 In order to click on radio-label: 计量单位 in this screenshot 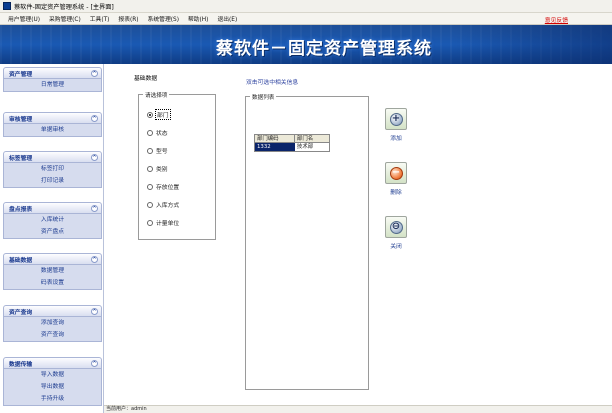, I will do `click(168, 224)`.